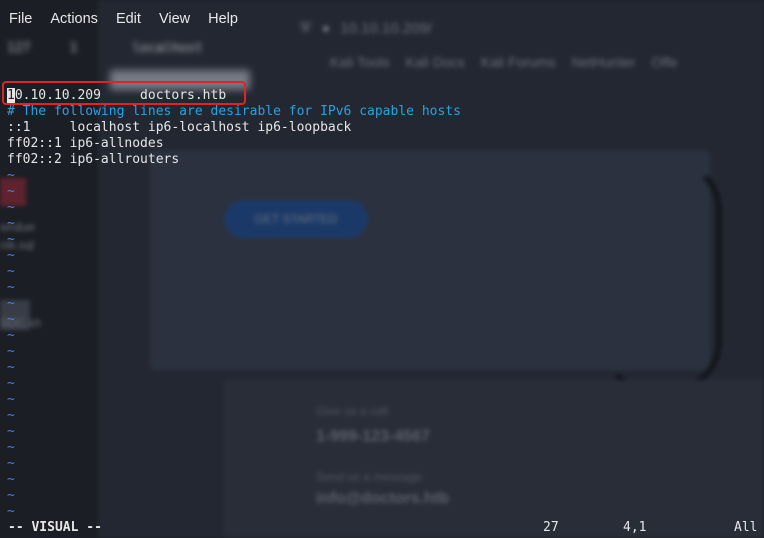 This screenshot has width=764, height=538. I want to click on scroll-indicator: All, so click(746, 527).